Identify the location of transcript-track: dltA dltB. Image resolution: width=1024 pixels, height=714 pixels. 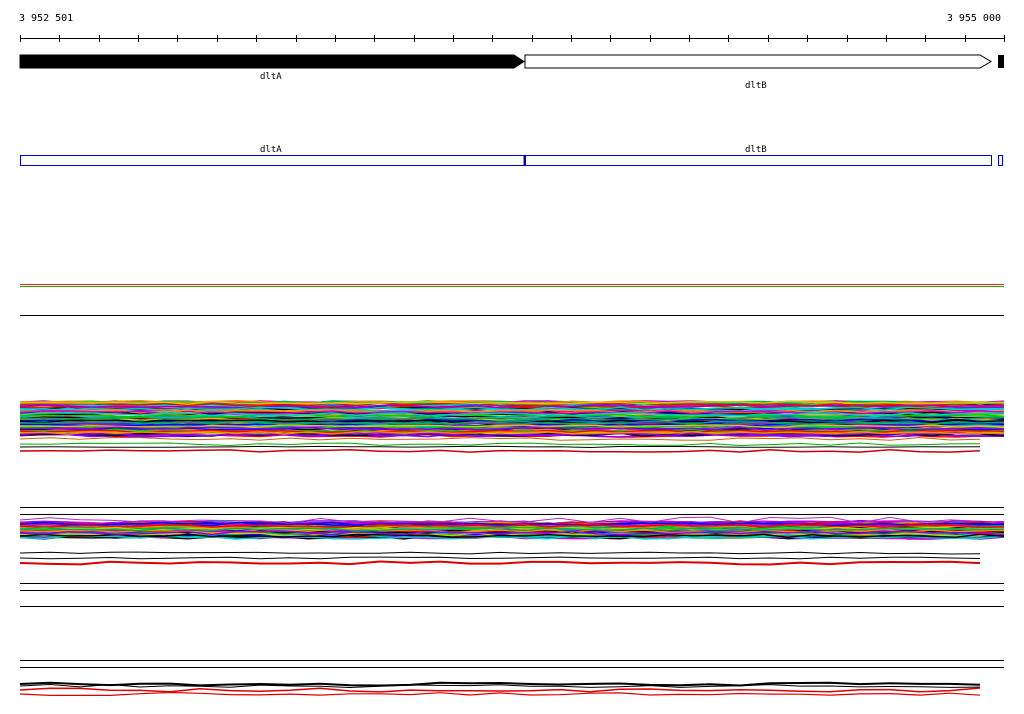
(511, 155).